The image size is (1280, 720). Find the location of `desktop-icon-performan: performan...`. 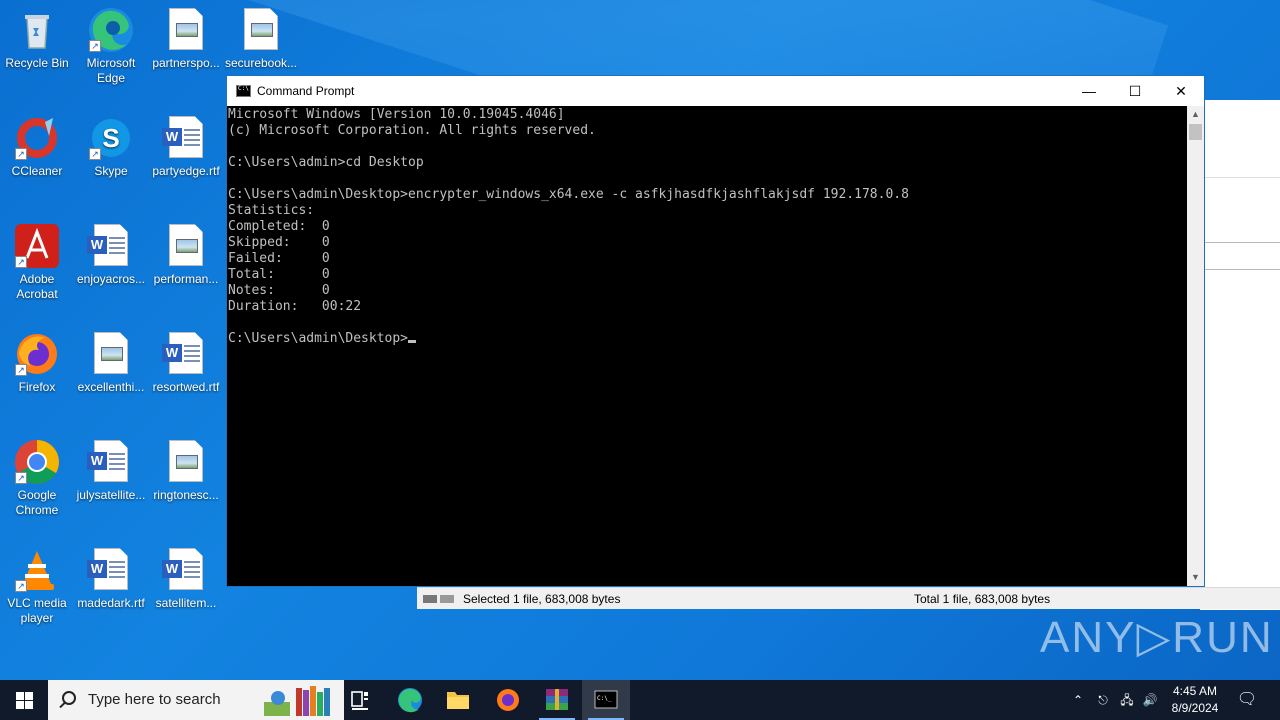

desktop-icon-performan: performan... is located at coordinates (186, 255).